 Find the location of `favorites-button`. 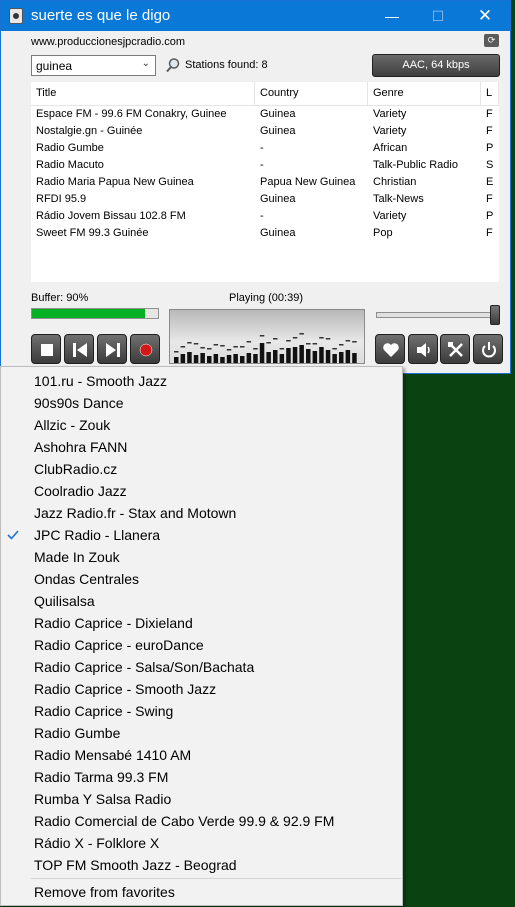

favorites-button is located at coordinates (390, 349).